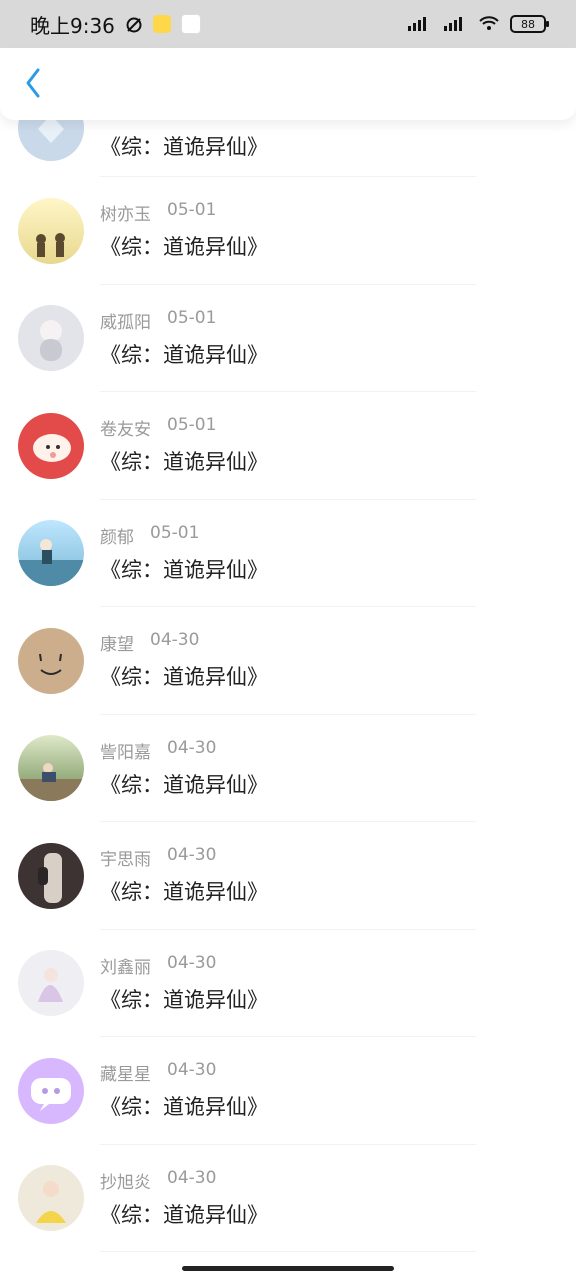 The width and height of the screenshot is (576, 1280). I want to click on list-item-text: 威孤阳 05-01 《综：道诡异仙》, so click(184, 338).